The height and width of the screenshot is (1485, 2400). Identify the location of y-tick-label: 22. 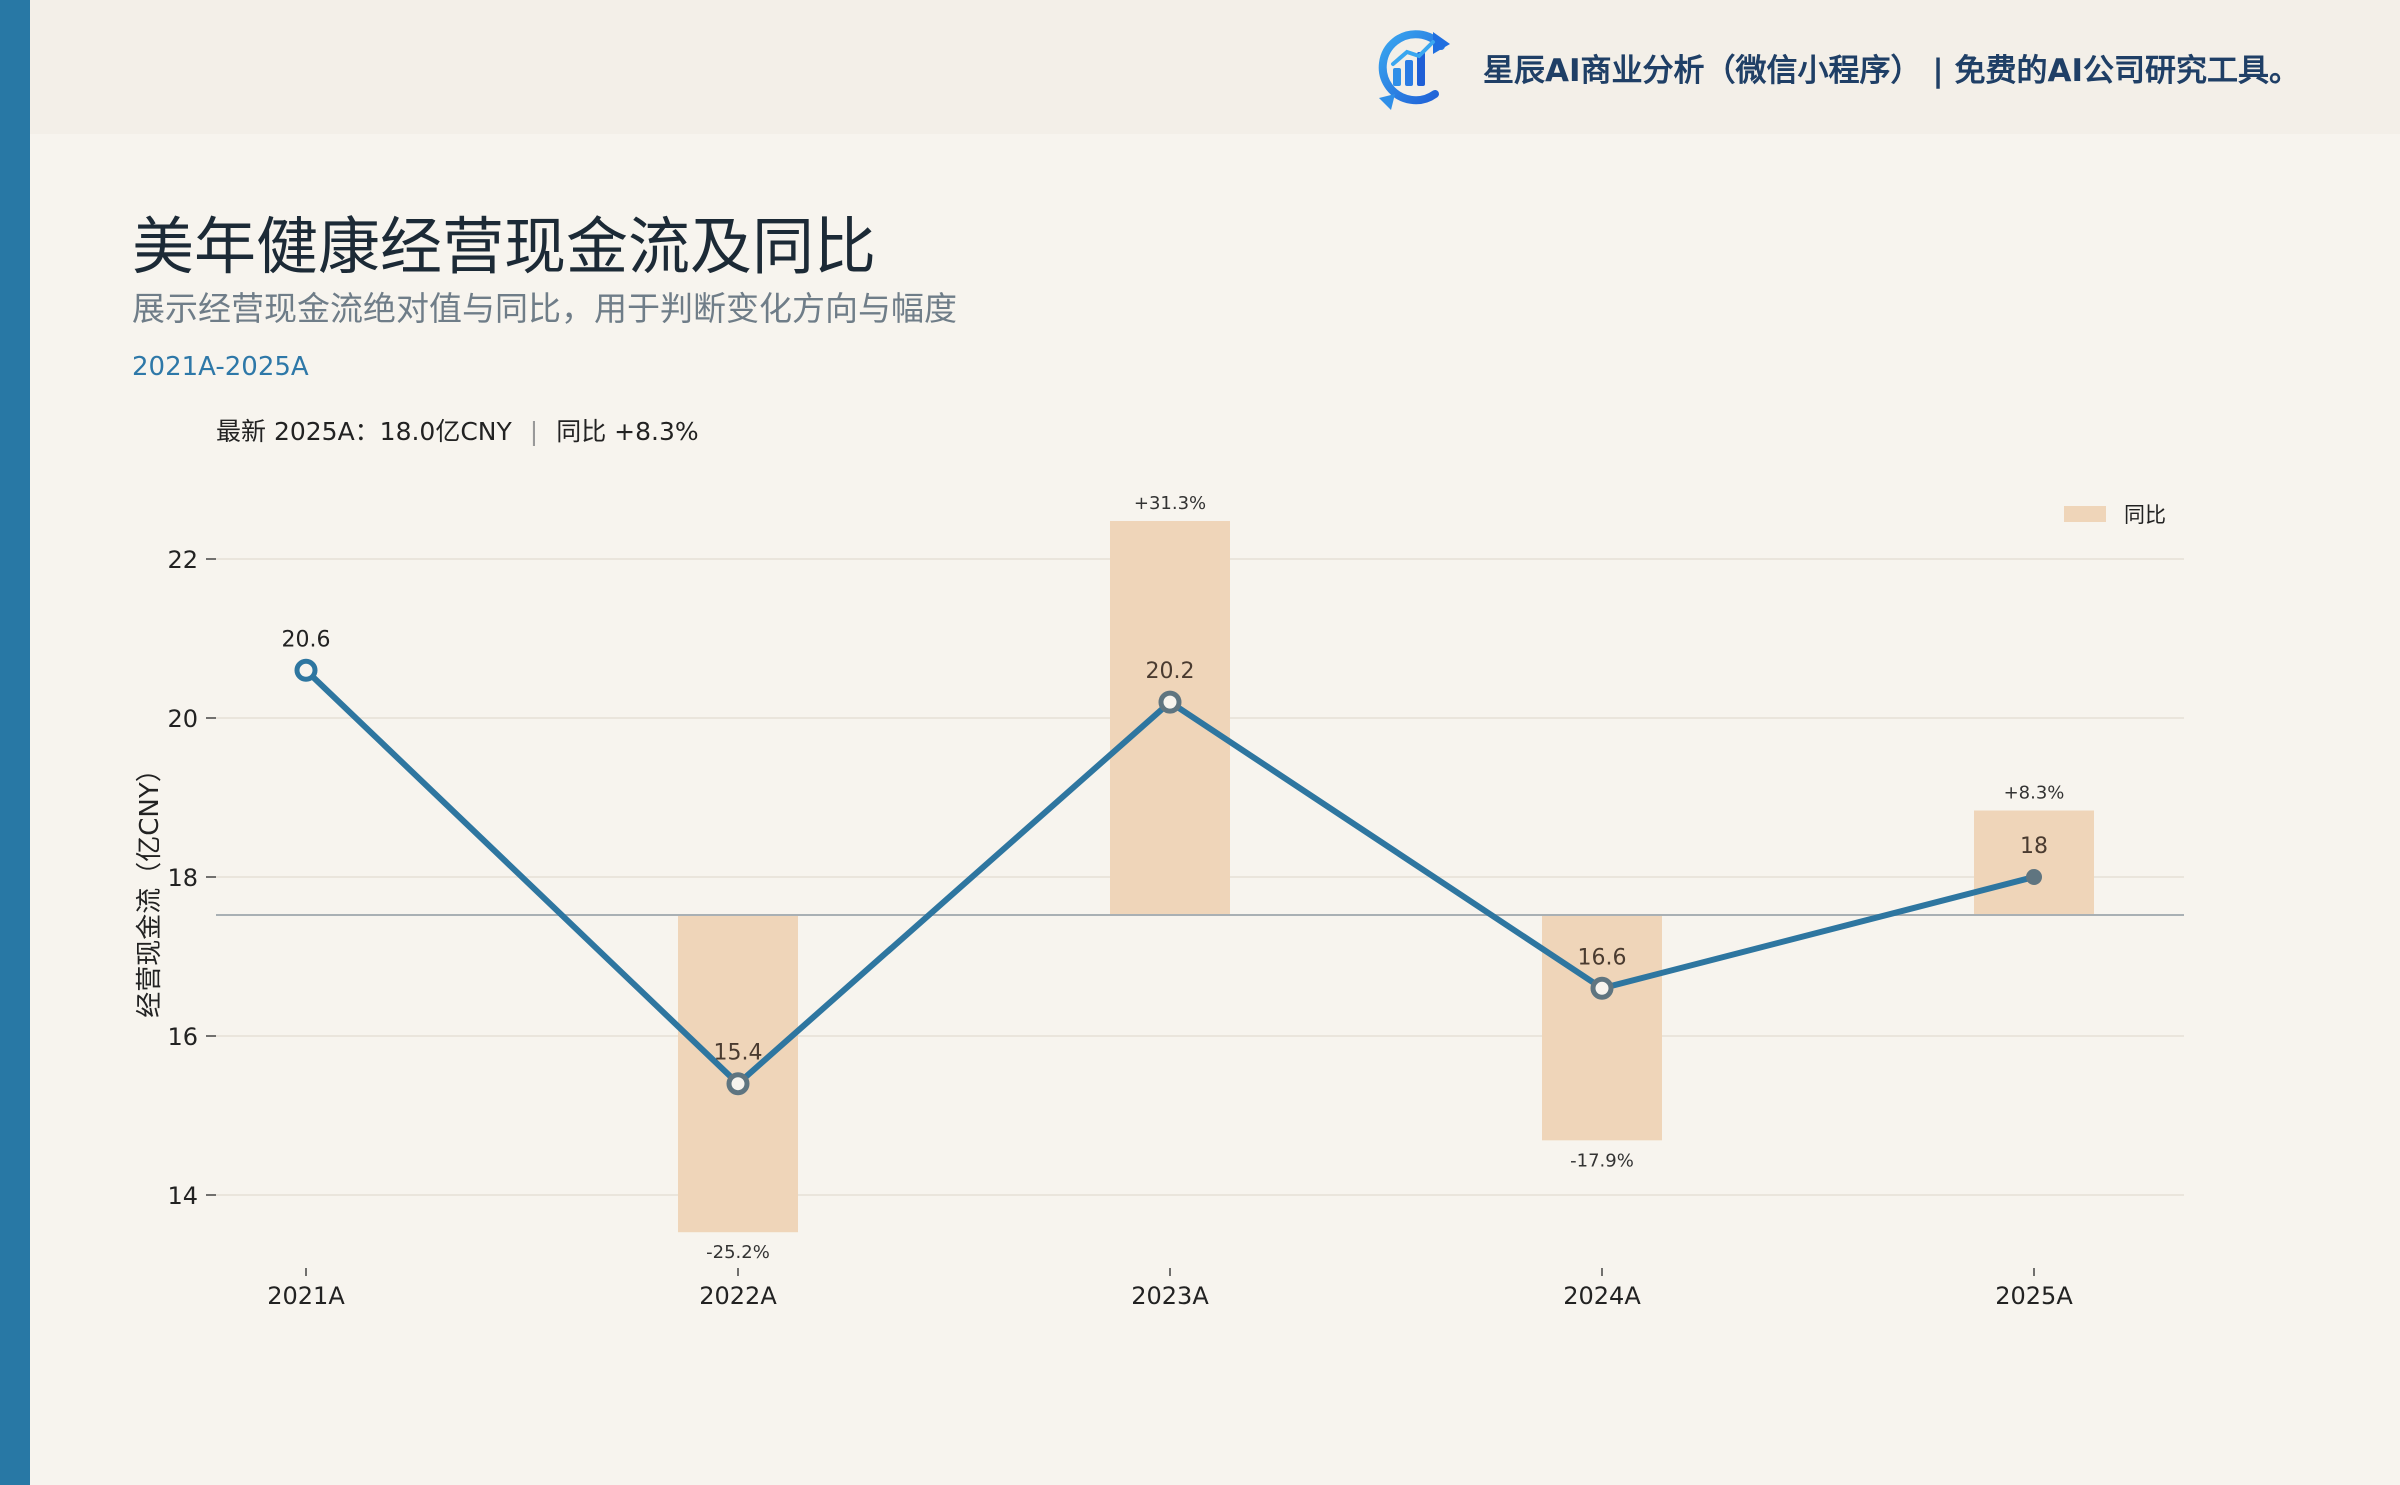
(182, 560).